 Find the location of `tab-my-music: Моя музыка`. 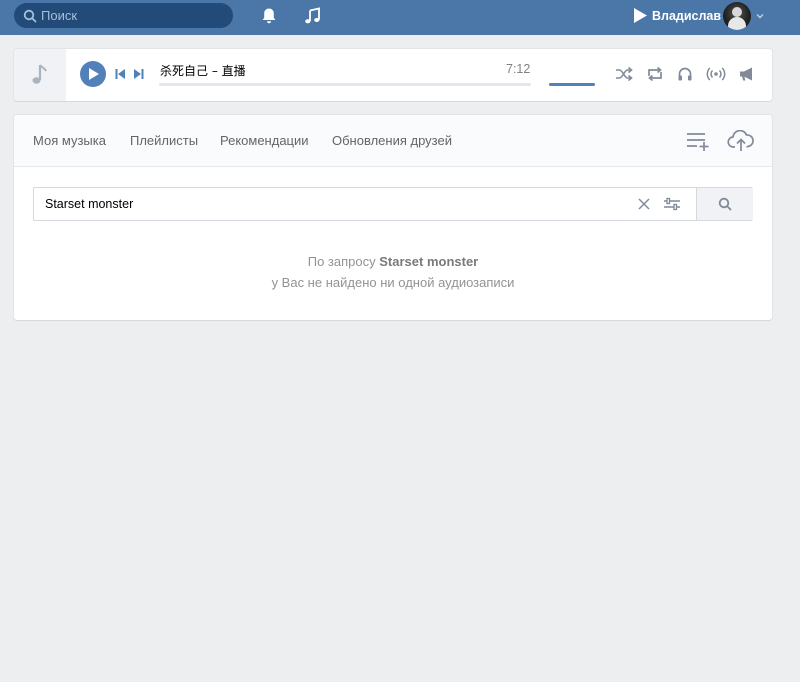

tab-my-music: Моя музыка is located at coordinates (69, 140).